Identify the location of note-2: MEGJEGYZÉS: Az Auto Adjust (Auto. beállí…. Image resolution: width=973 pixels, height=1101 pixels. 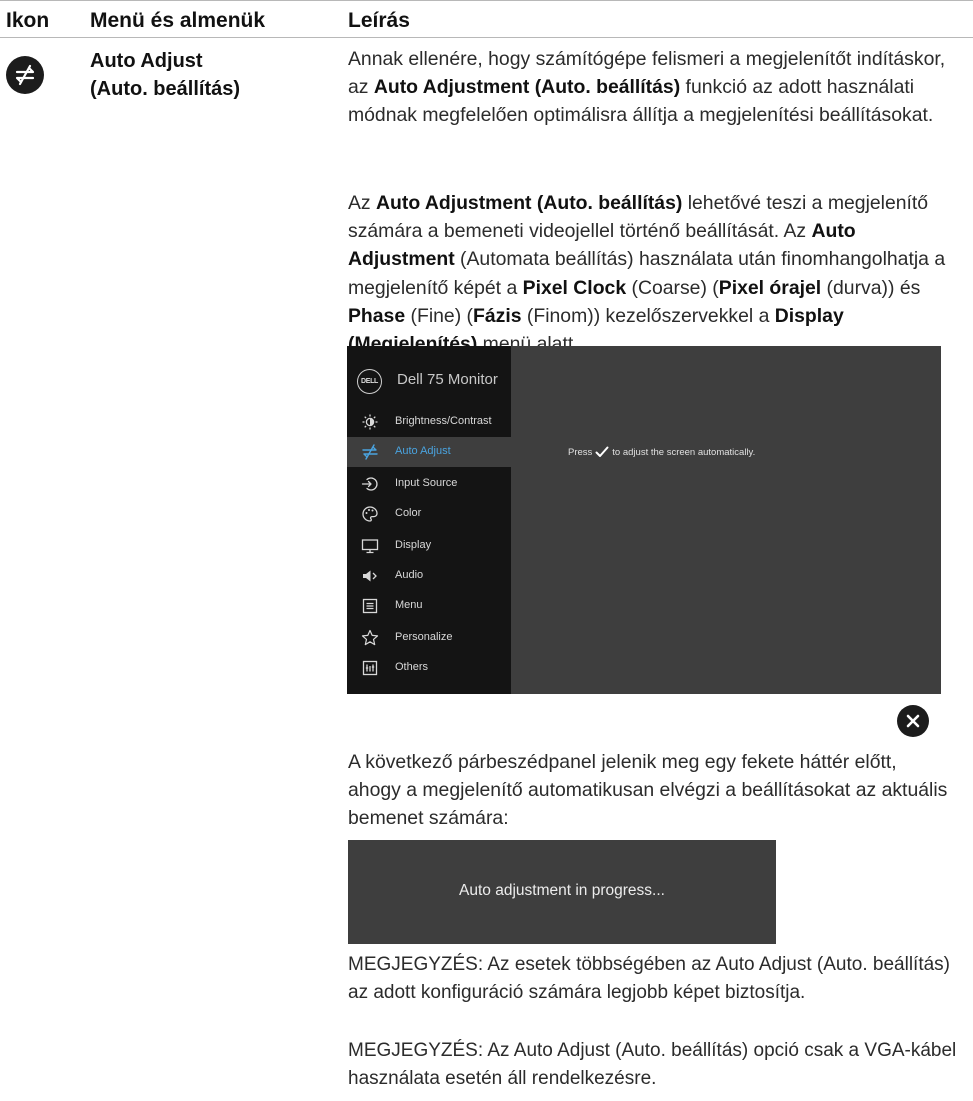
(652, 1065).